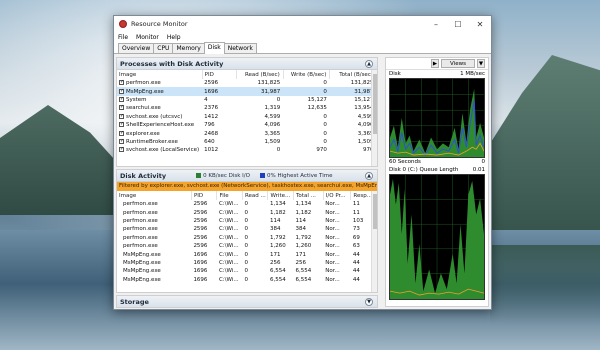 The image size is (600, 350). What do you see at coordinates (369, 302) in the screenshot?
I see `expand-icon: ▼` at bounding box center [369, 302].